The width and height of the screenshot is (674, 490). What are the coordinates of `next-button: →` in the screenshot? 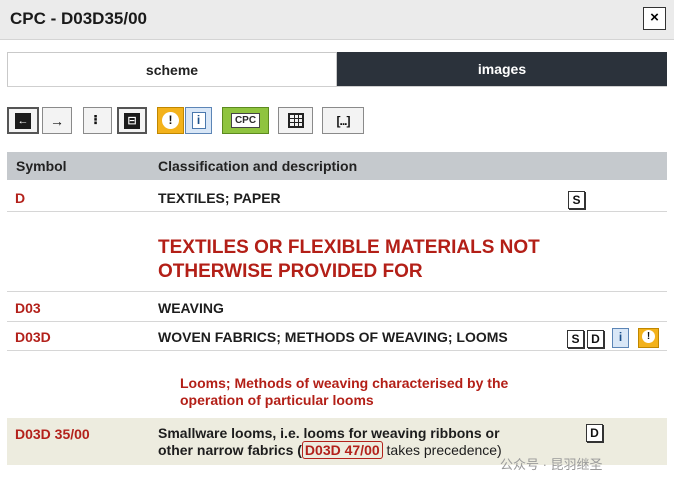 It's located at (57, 120).